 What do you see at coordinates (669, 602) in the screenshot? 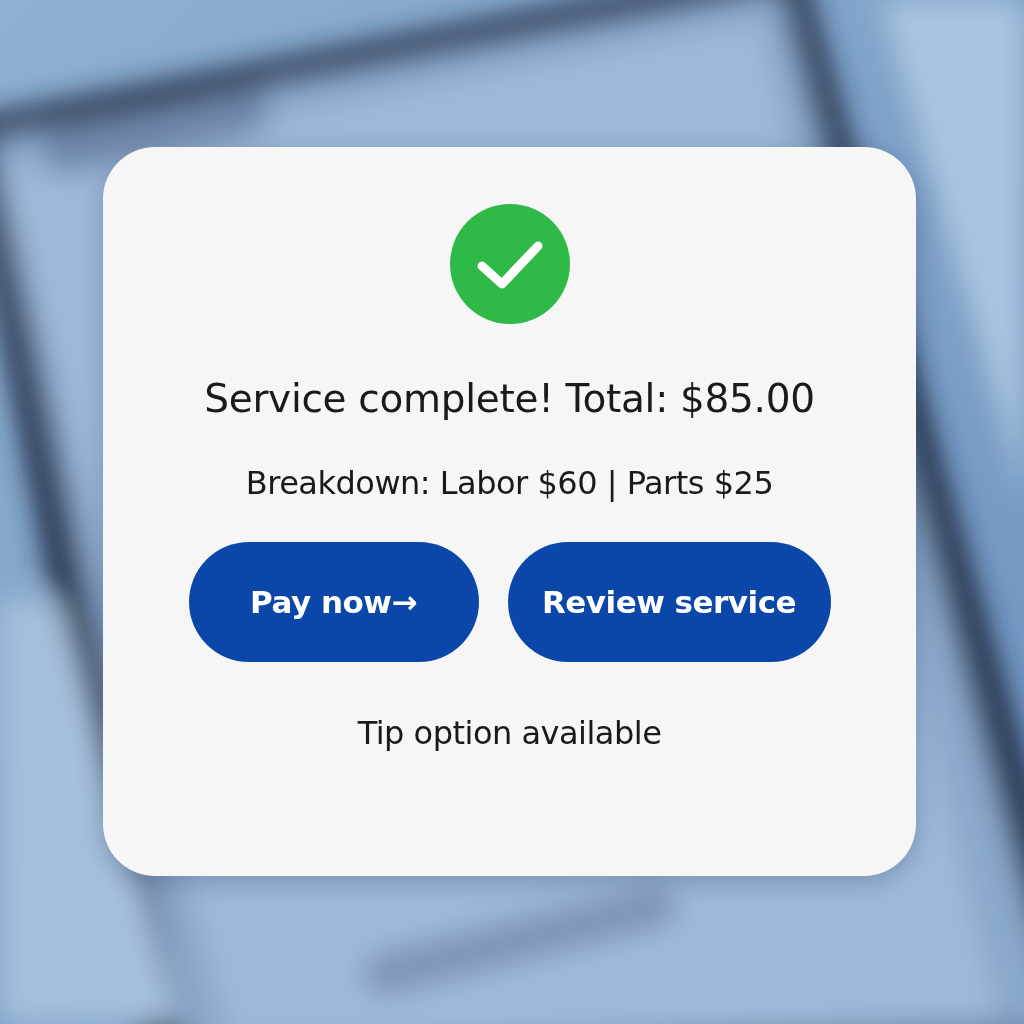
I see `review-button: Review service` at bounding box center [669, 602].